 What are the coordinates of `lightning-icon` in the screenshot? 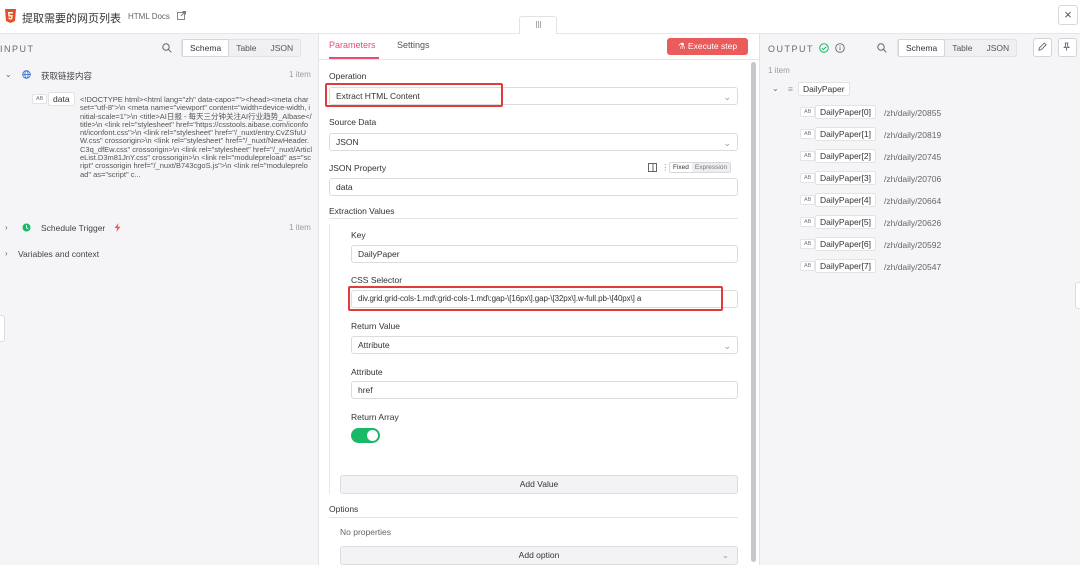 It's located at (117, 227).